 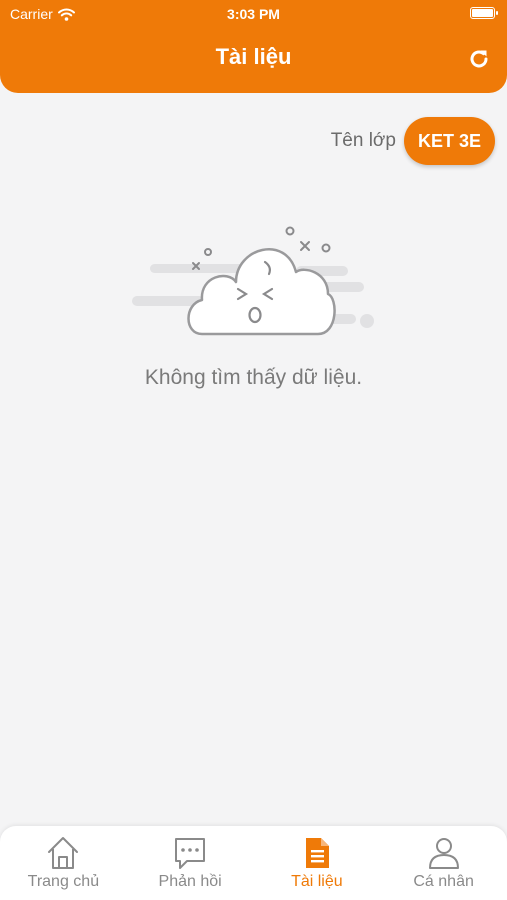 I want to click on sad-cloud-icon, so click(x=253, y=281).